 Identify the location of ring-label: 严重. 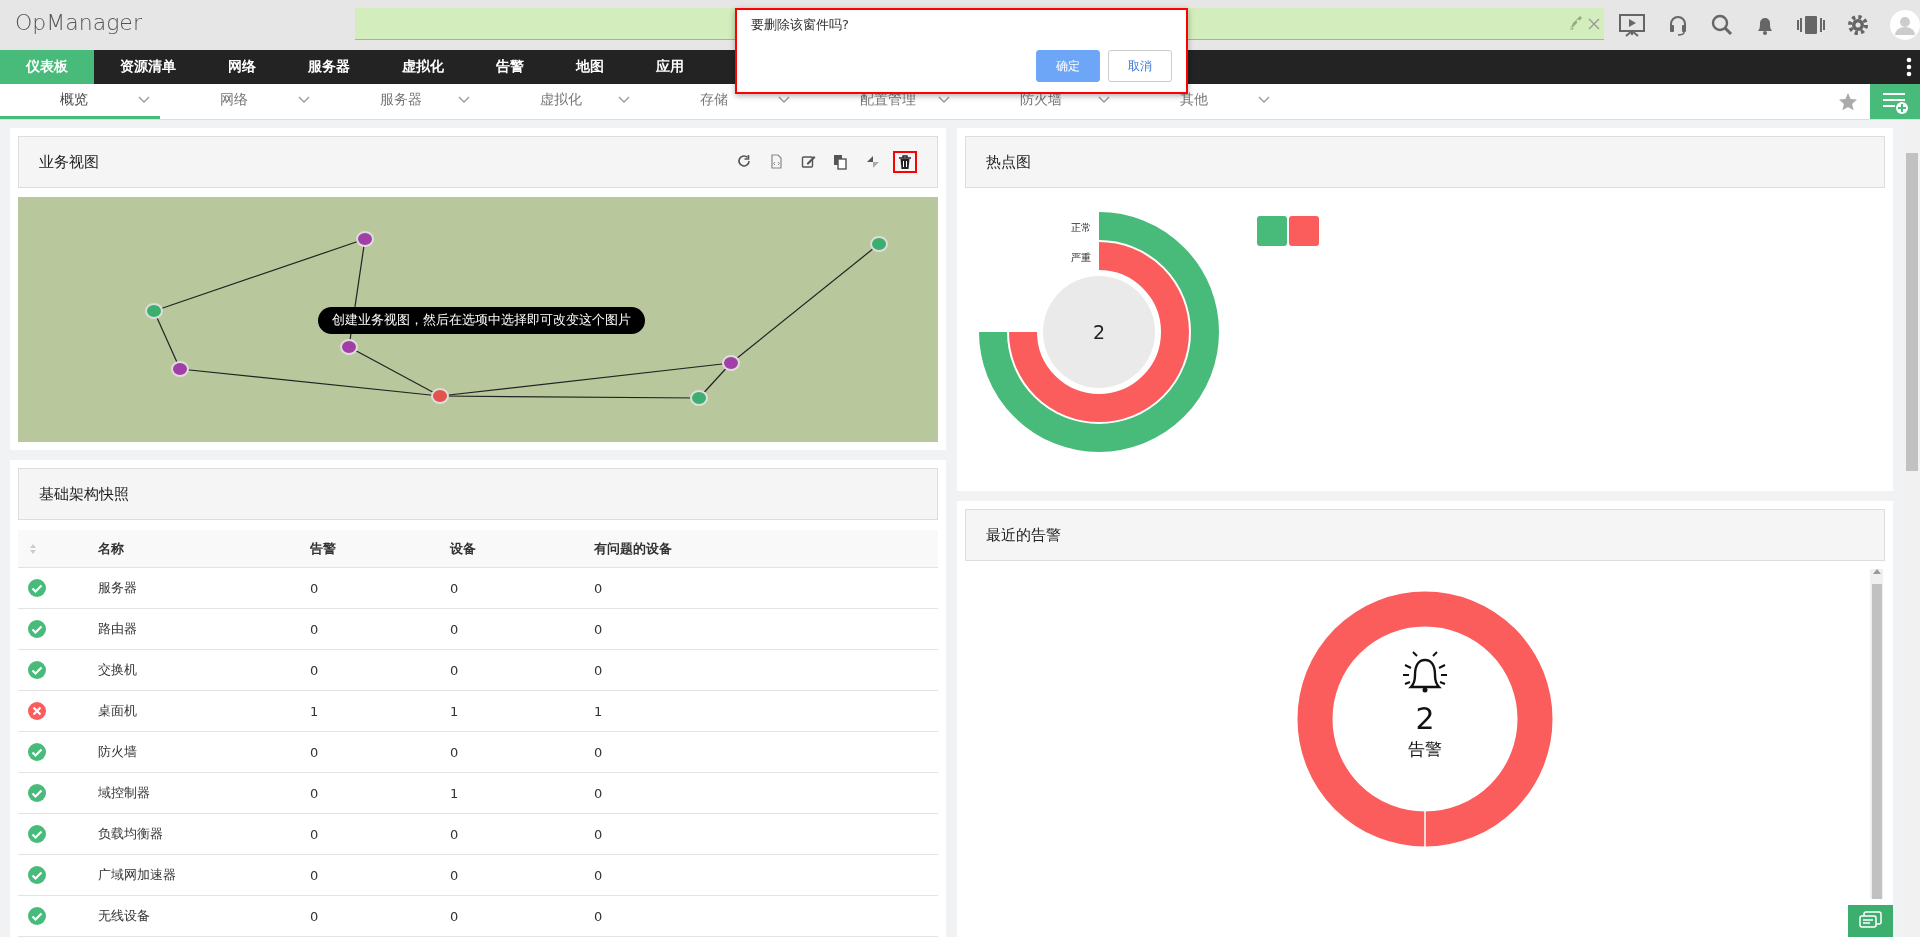
(1081, 257).